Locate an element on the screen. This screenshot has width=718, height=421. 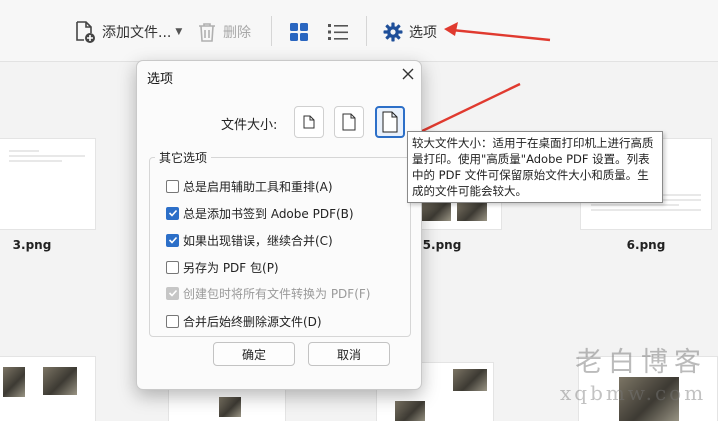
option-continue-on-error: 如果出现错误，继续合并(C) is located at coordinates (249, 240).